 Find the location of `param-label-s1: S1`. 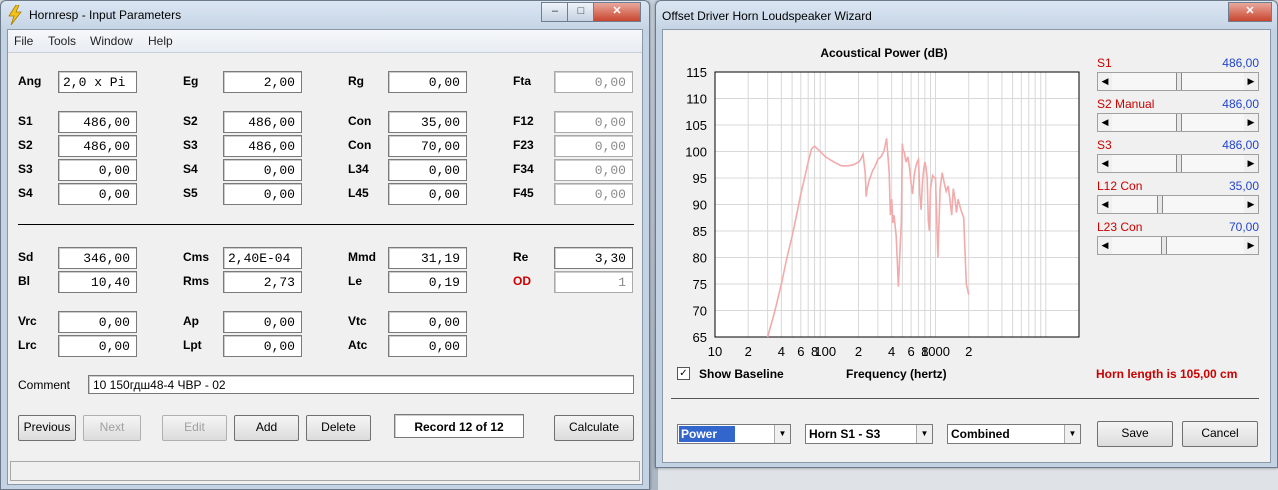

param-label-s1: S1 is located at coordinates (25, 121).